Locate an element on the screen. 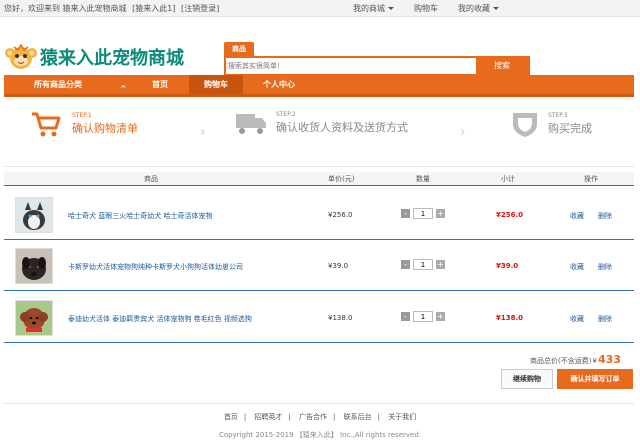 Image resolution: width=640 pixels, height=443 pixels. product-name-link: 哈士奇犬 蓝眼三火哈士奇幼犬 哈士奇活体宠物 is located at coordinates (140, 216).